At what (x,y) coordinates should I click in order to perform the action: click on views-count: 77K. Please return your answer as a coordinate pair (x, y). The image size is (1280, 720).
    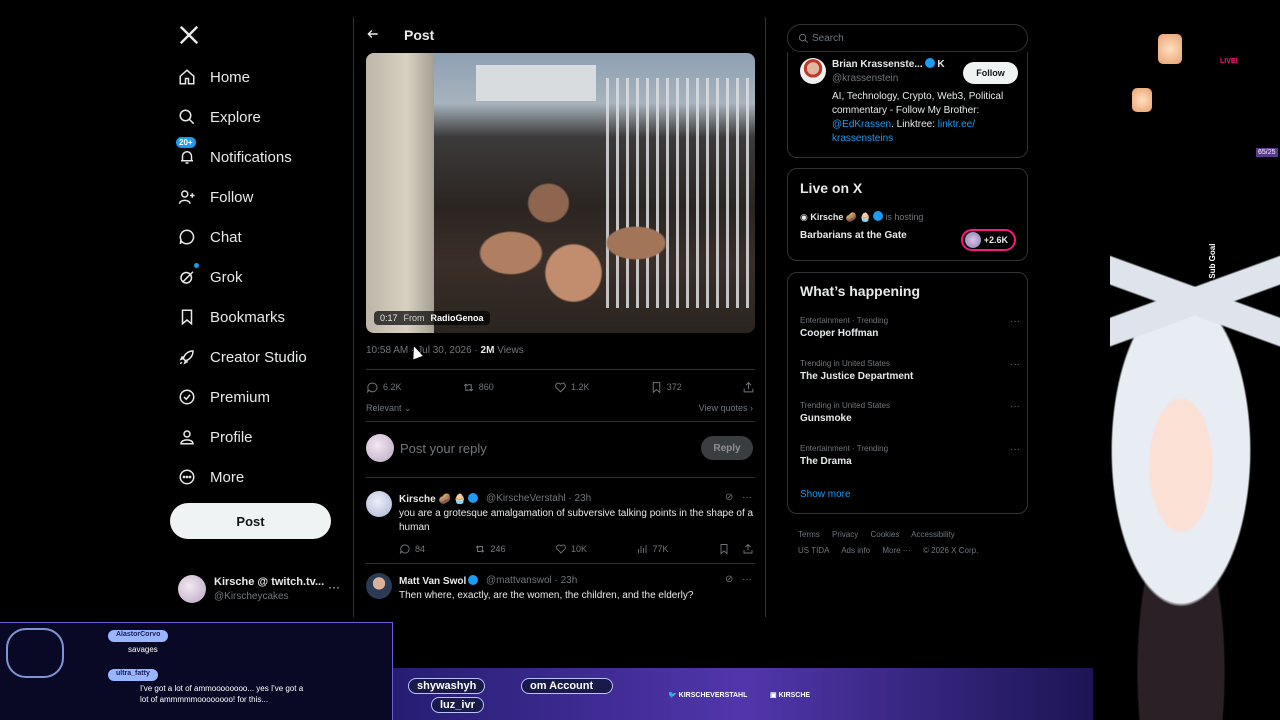
    Looking at the image, I should click on (660, 549).